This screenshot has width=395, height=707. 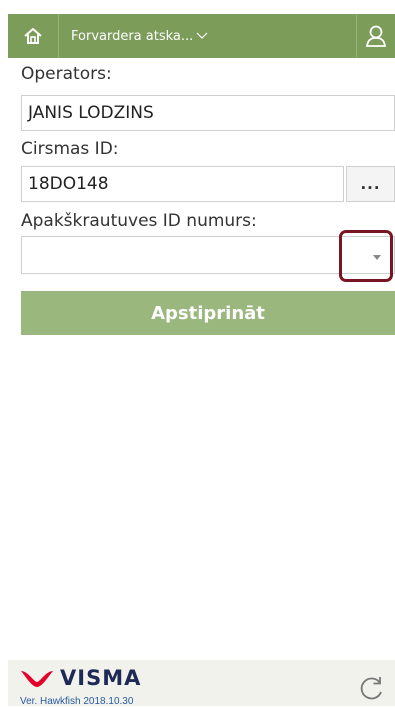 I want to click on refresh-icon, so click(x=371, y=688).